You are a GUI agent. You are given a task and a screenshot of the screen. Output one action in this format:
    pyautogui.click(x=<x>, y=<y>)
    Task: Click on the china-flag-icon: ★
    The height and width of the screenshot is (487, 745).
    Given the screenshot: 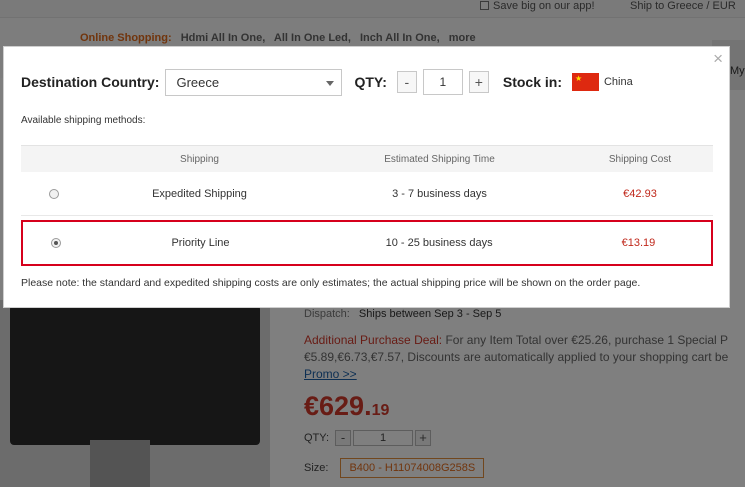 What is the action you would take?
    pyautogui.click(x=585, y=82)
    